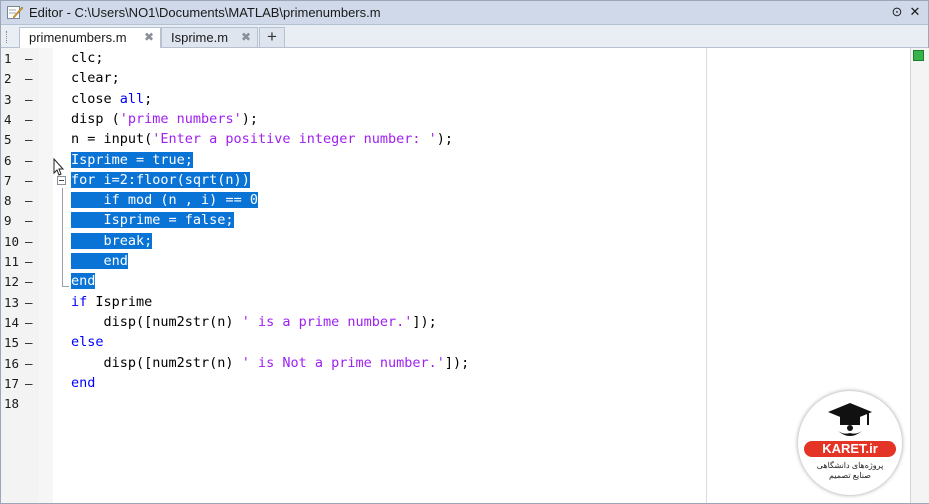 Image resolution: width=929 pixels, height=504 pixels. Describe the element at coordinates (164, 119) in the screenshot. I see `code-line: disp ('prime numbers');` at that location.